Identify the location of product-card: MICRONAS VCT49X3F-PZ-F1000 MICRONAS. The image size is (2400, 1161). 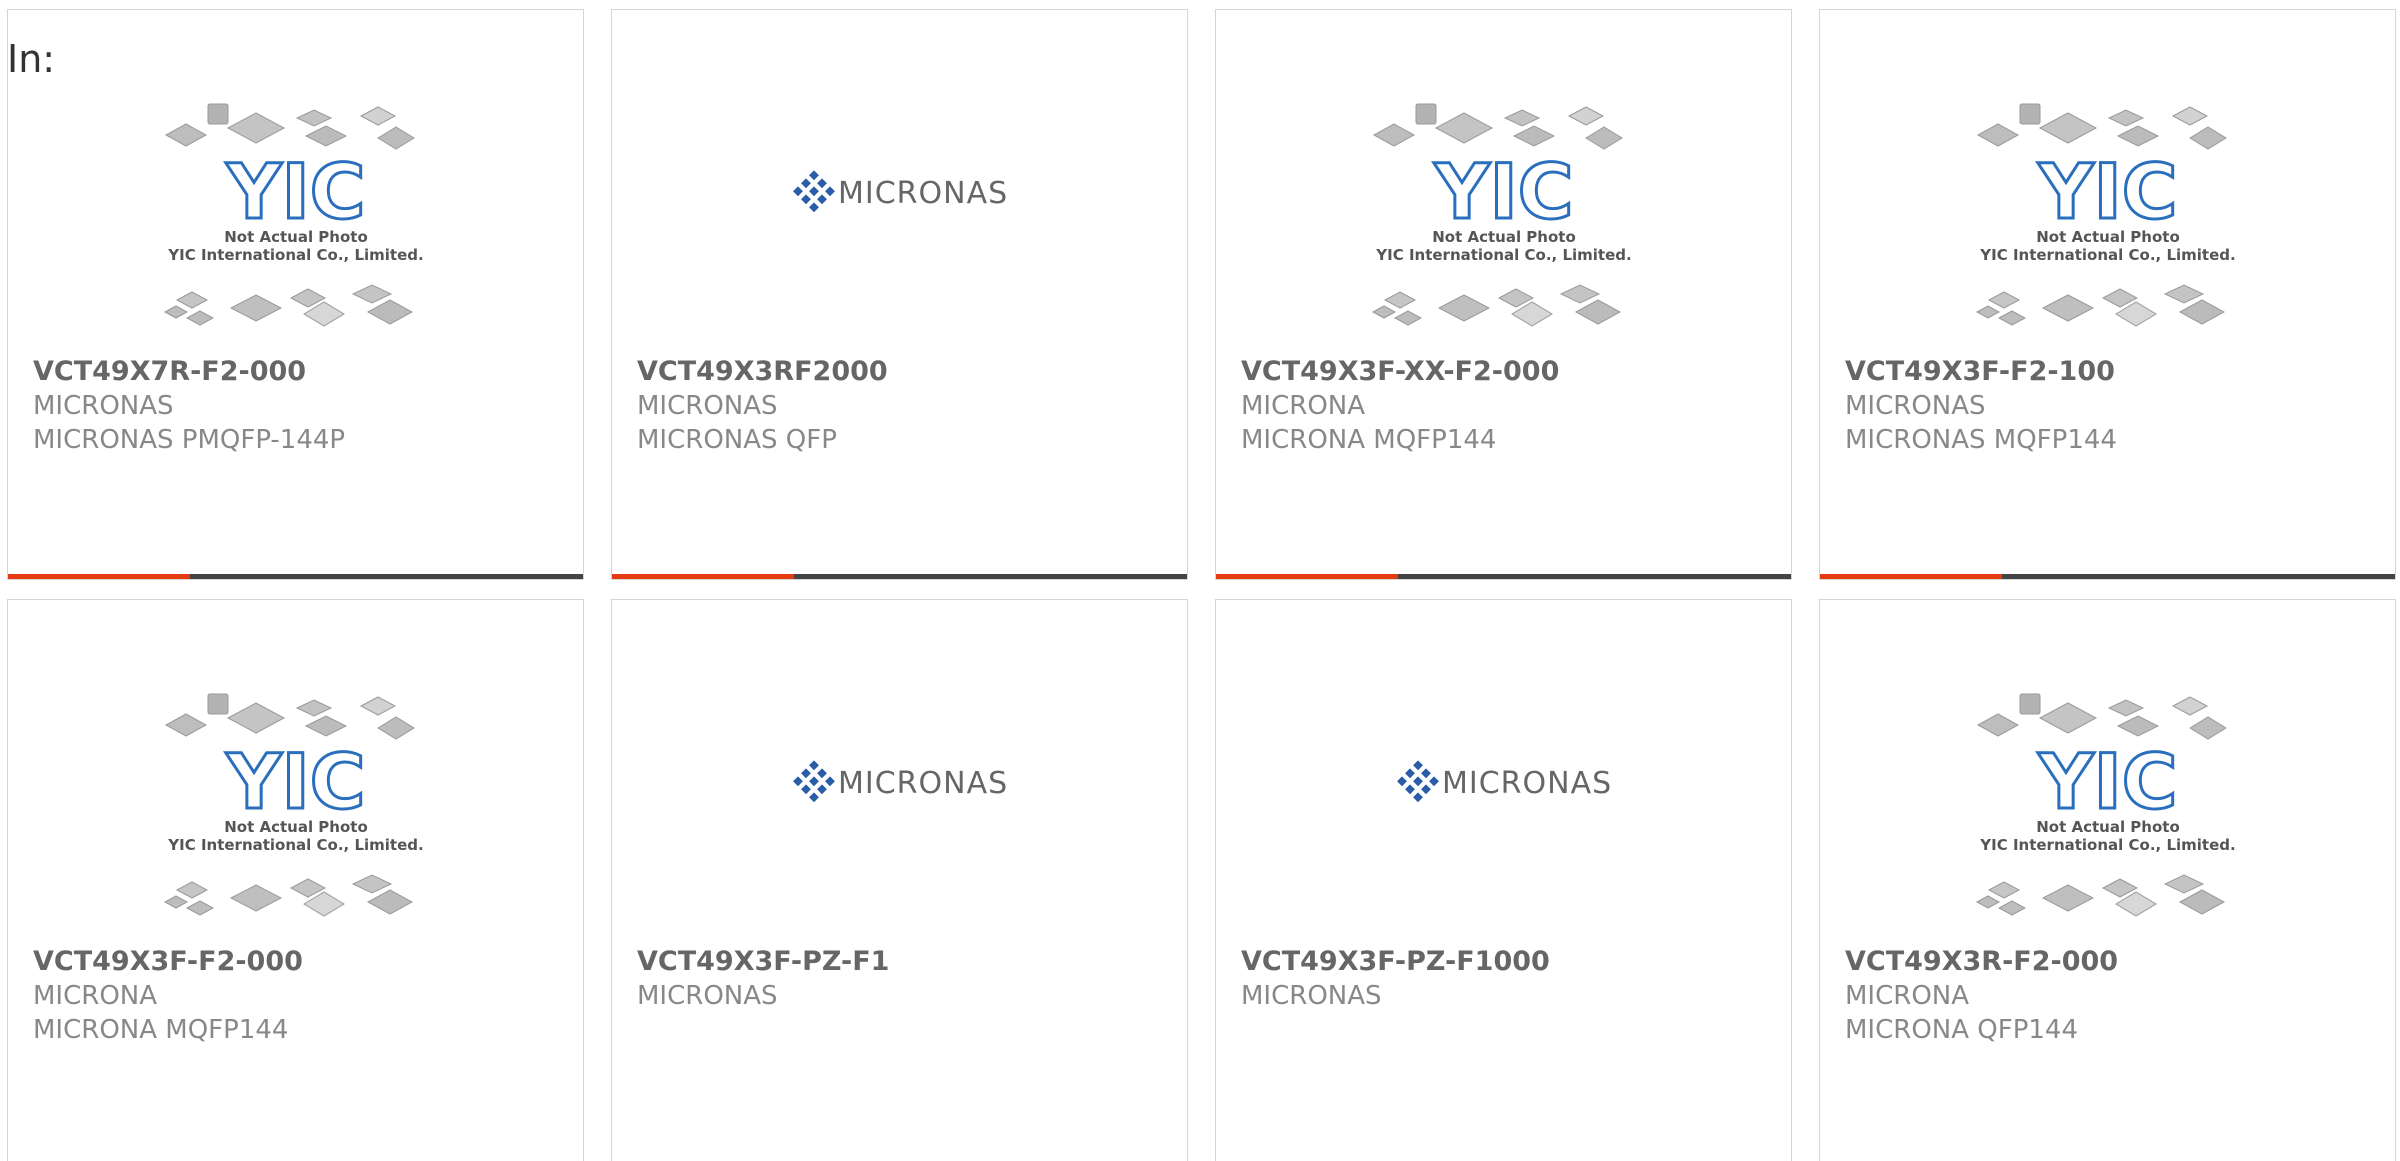
(1503, 880).